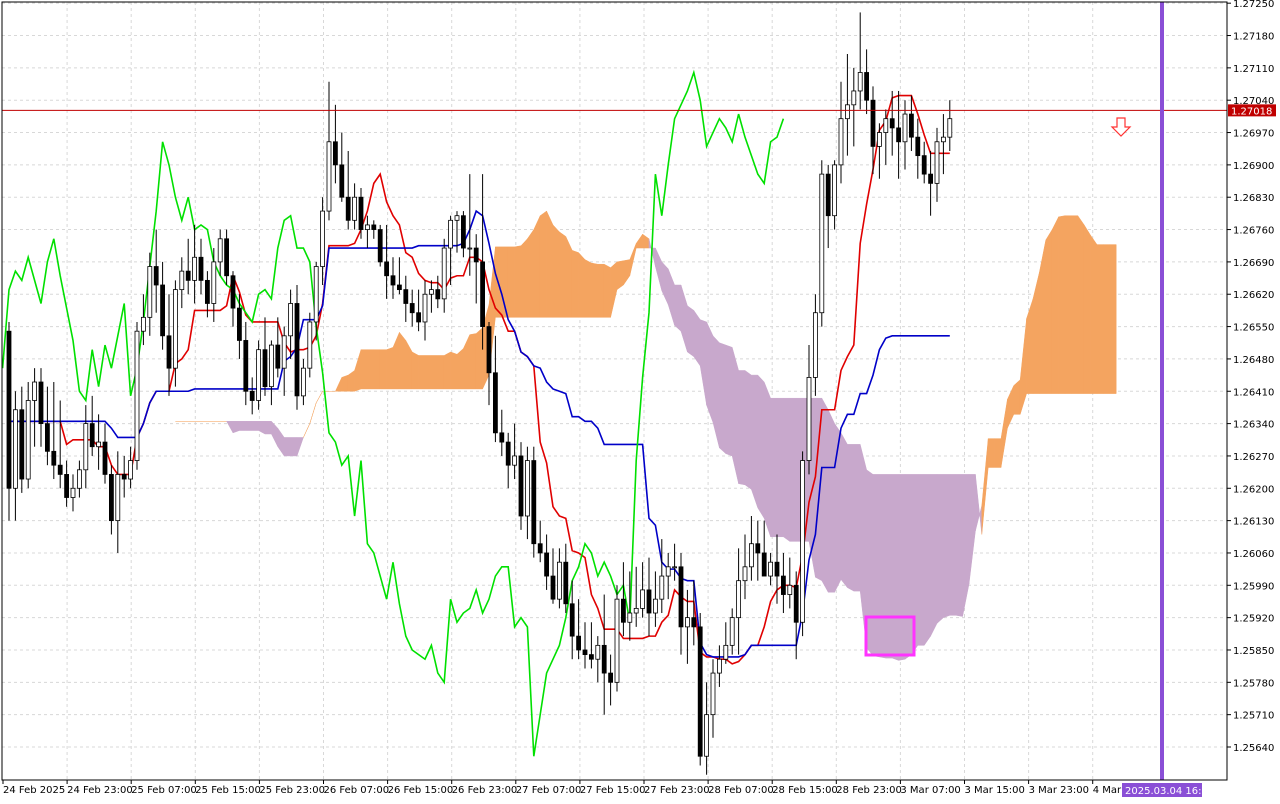 The height and width of the screenshot is (804, 1280). I want to click on price-tick-label: 1.26200, so click(1253, 489).